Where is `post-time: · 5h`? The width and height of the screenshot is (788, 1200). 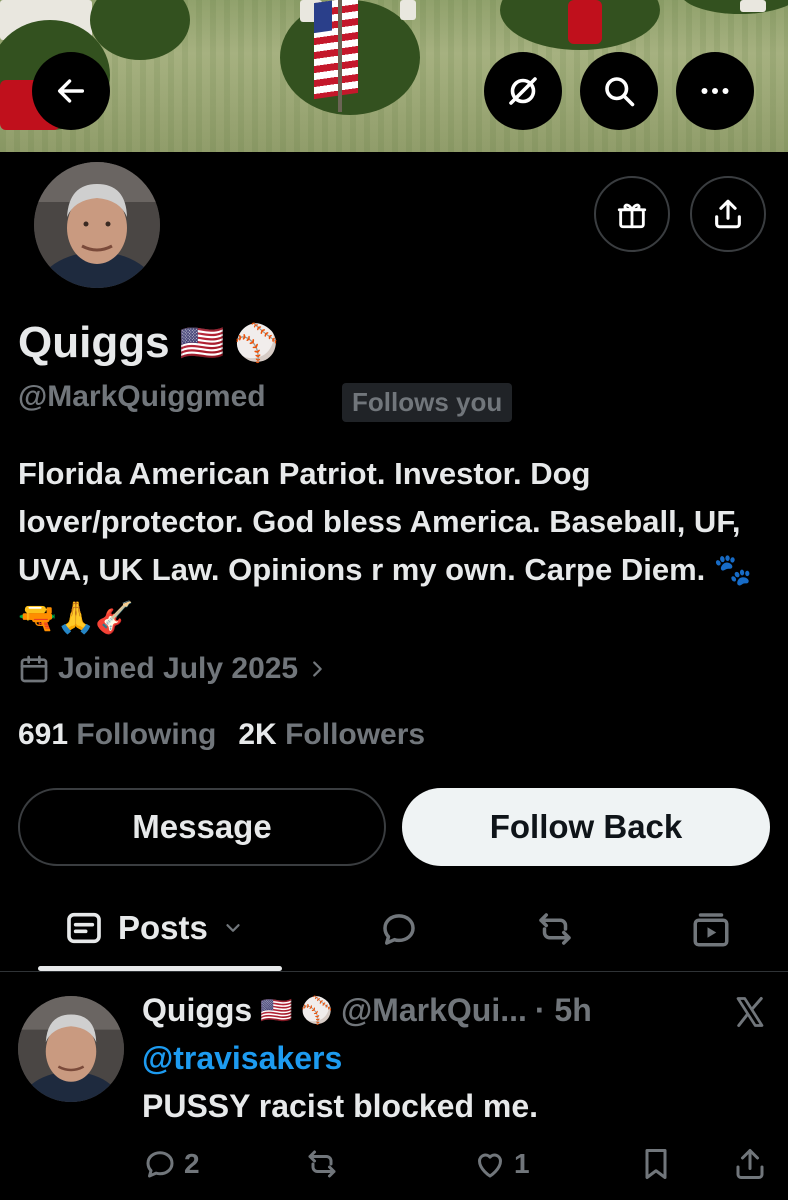 post-time: · 5h is located at coordinates (563, 1010).